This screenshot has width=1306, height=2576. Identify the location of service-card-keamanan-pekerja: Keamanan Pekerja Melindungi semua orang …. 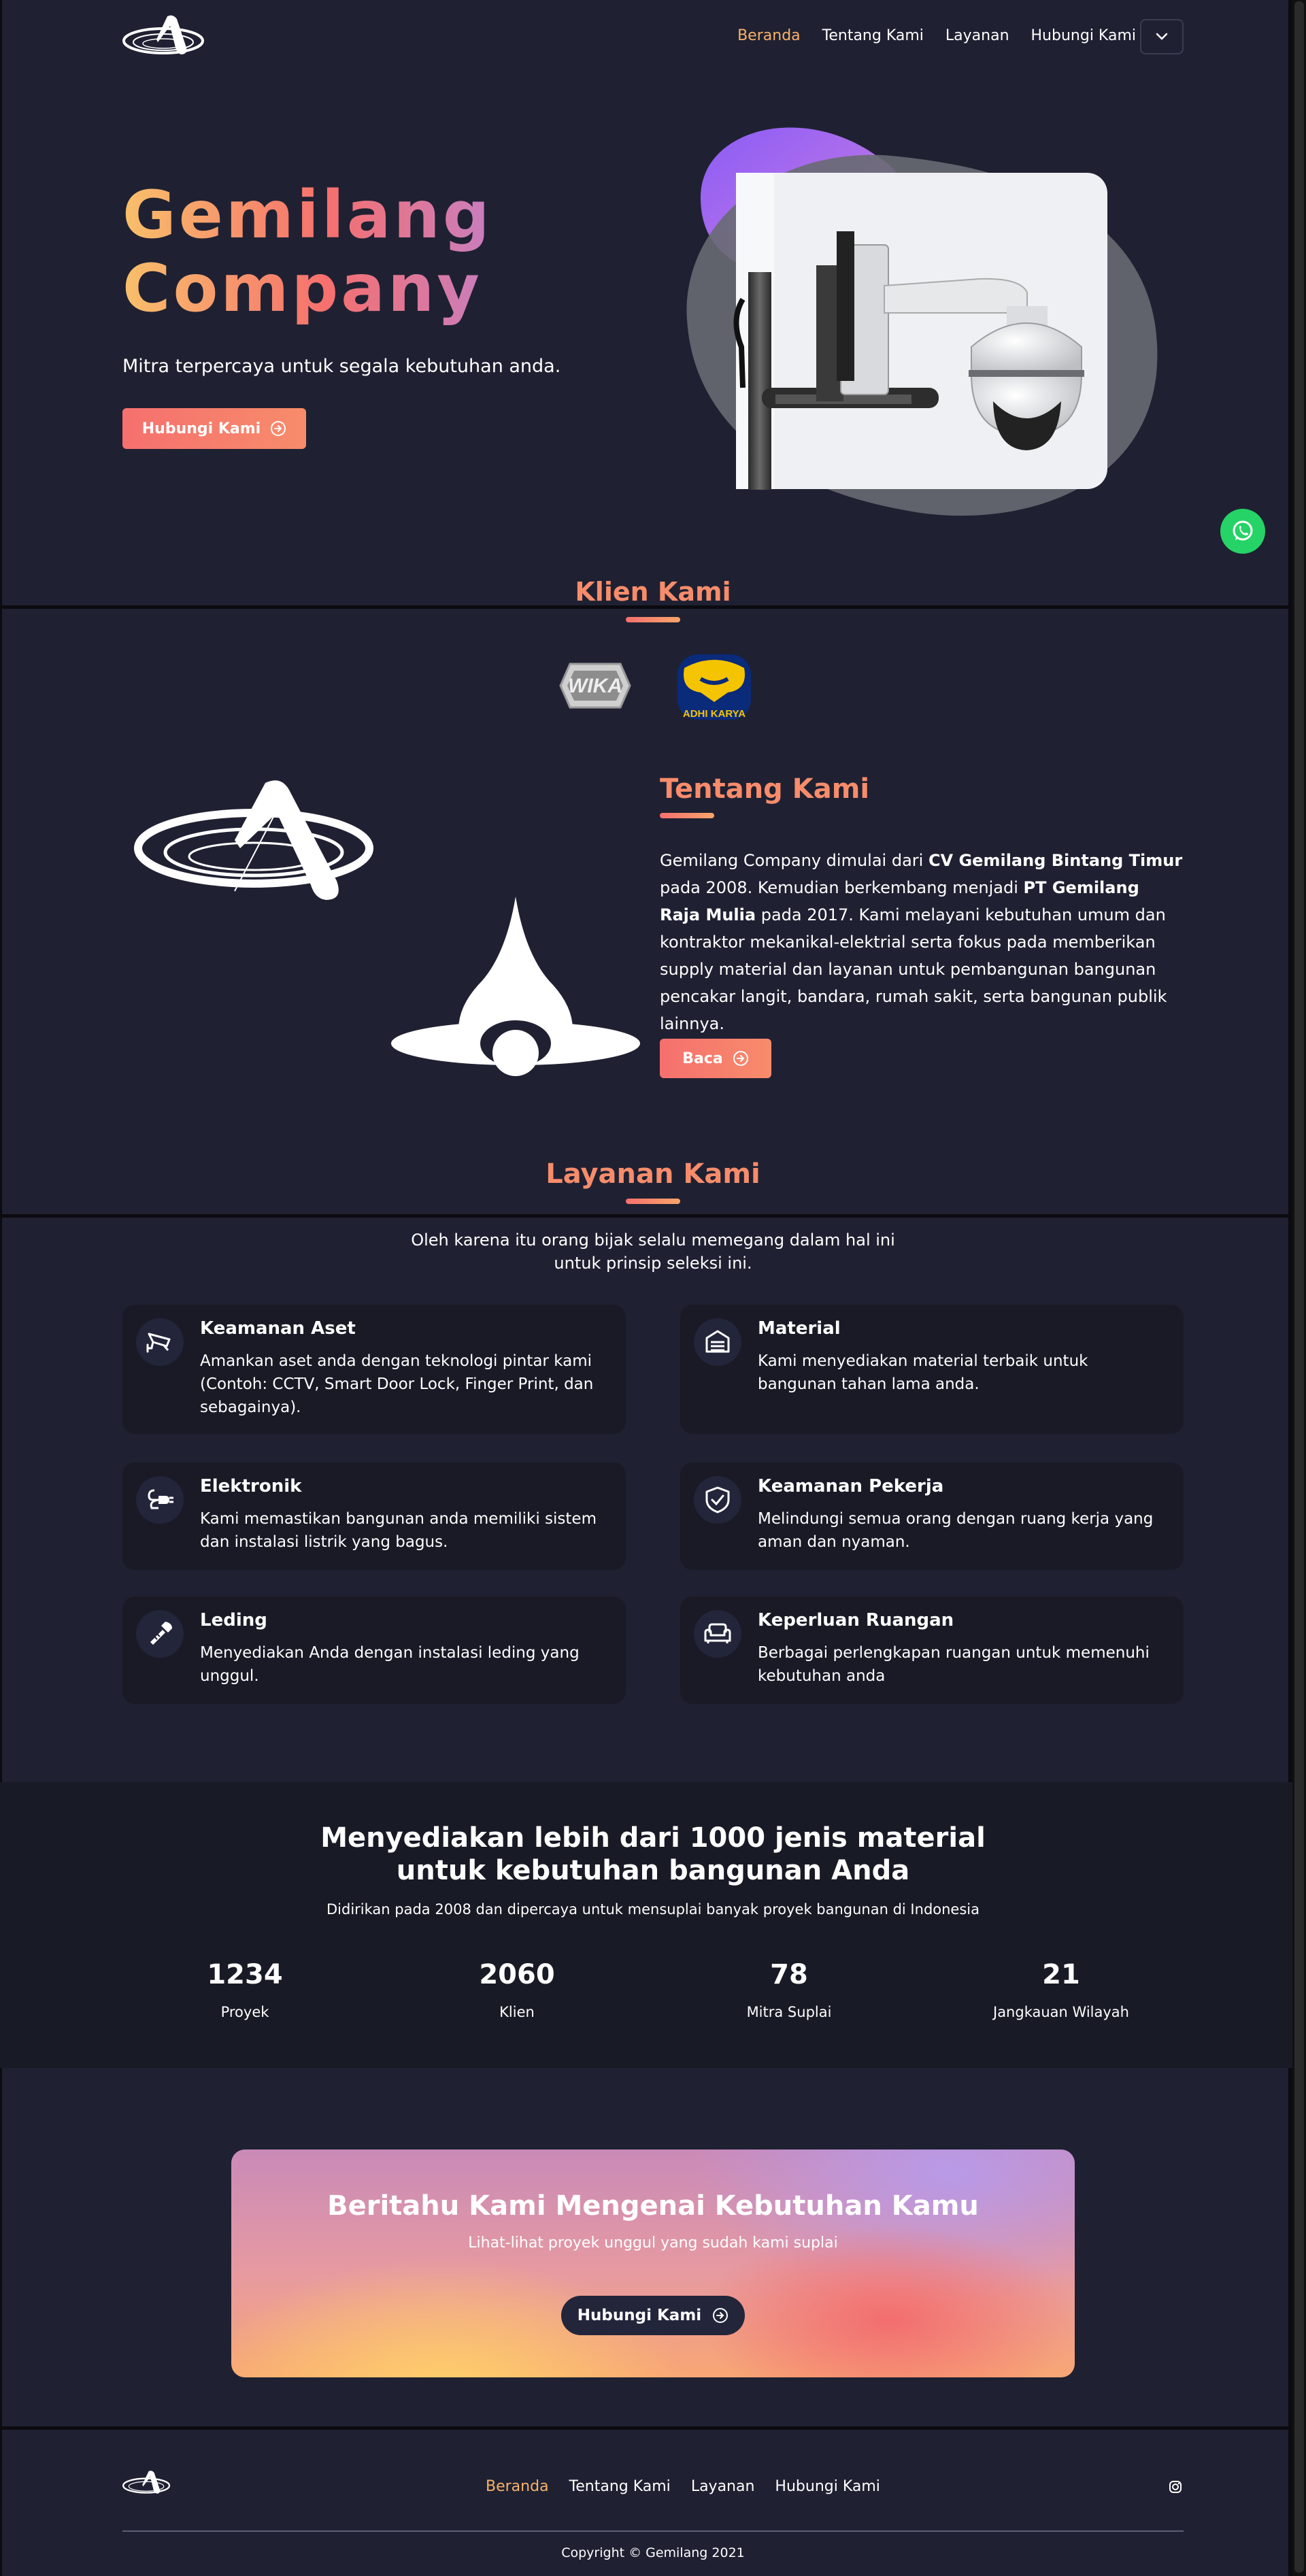
(932, 1516).